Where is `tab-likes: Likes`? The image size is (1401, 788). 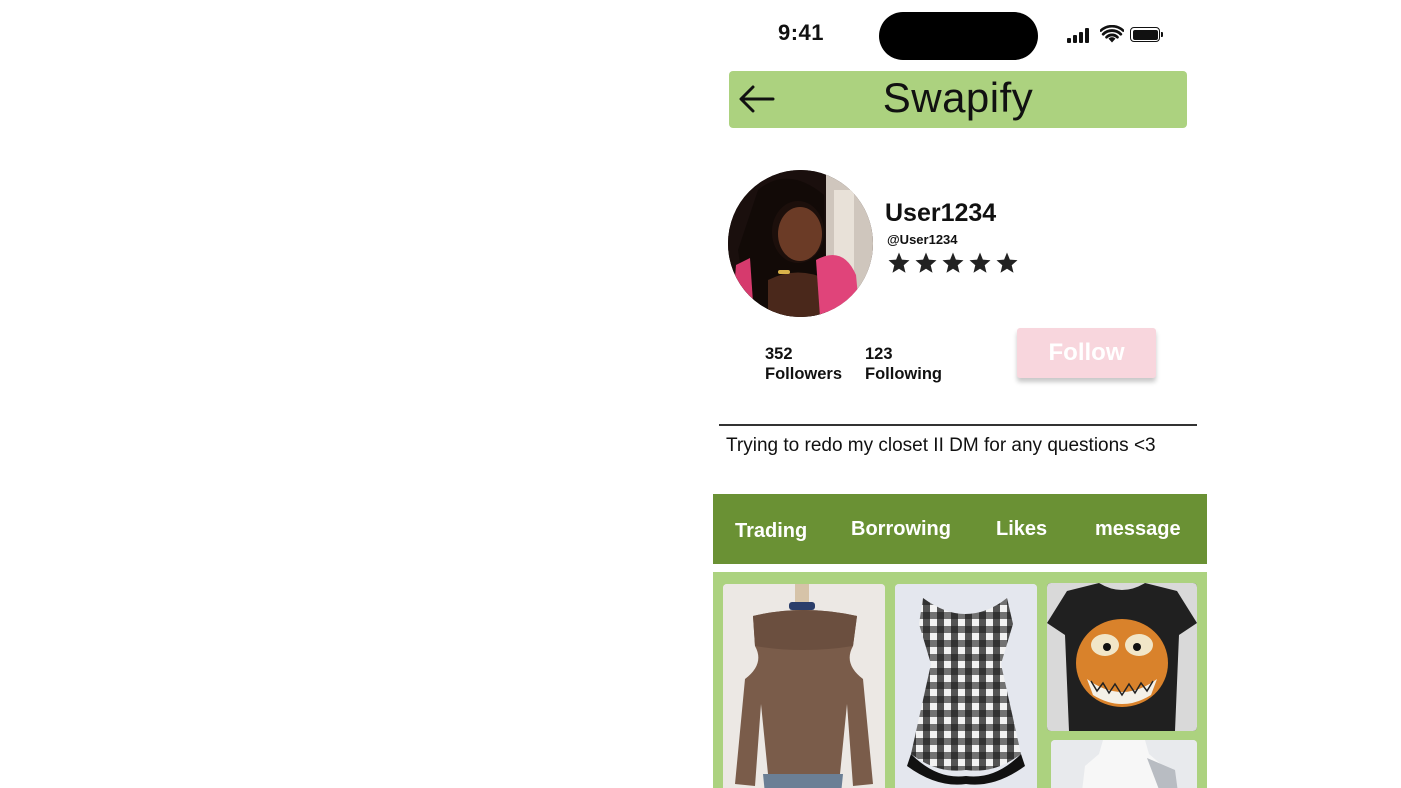 tab-likes: Likes is located at coordinates (1021, 529).